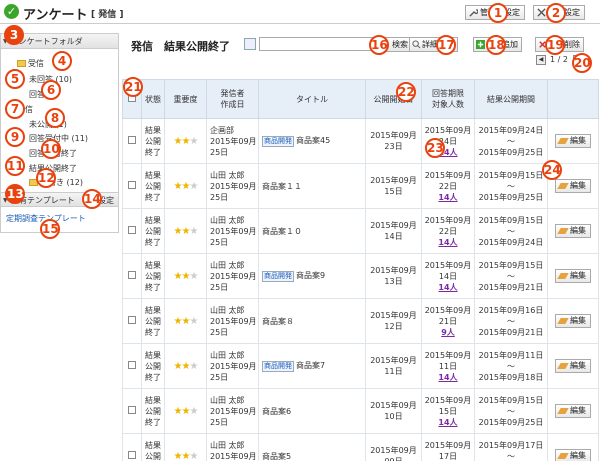  Describe the element at coordinates (393, 411) in the screenshot. I see `publish-date-cell: 2015年09月 10日` at that location.